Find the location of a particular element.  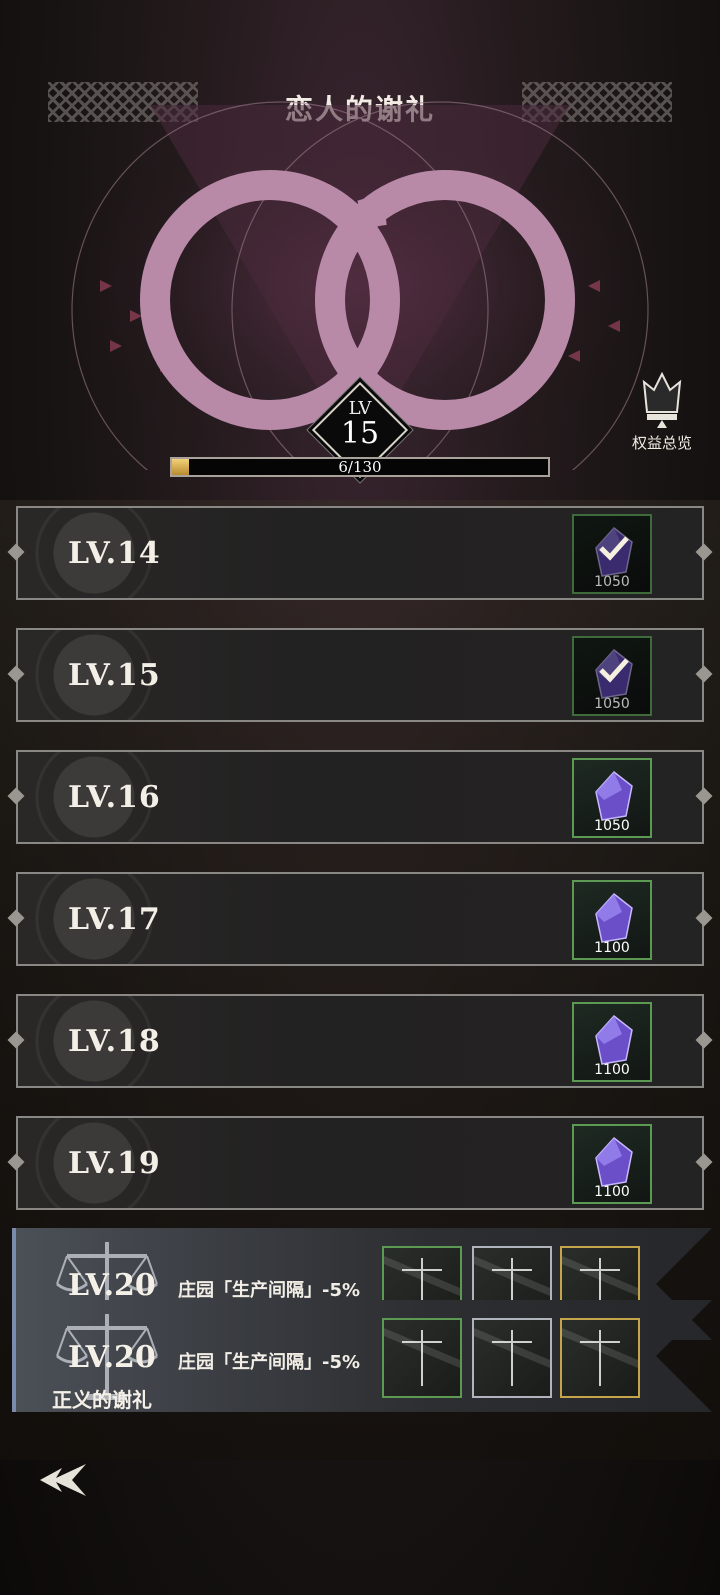

exp-progress-bar: 6/130 is located at coordinates (360, 467).